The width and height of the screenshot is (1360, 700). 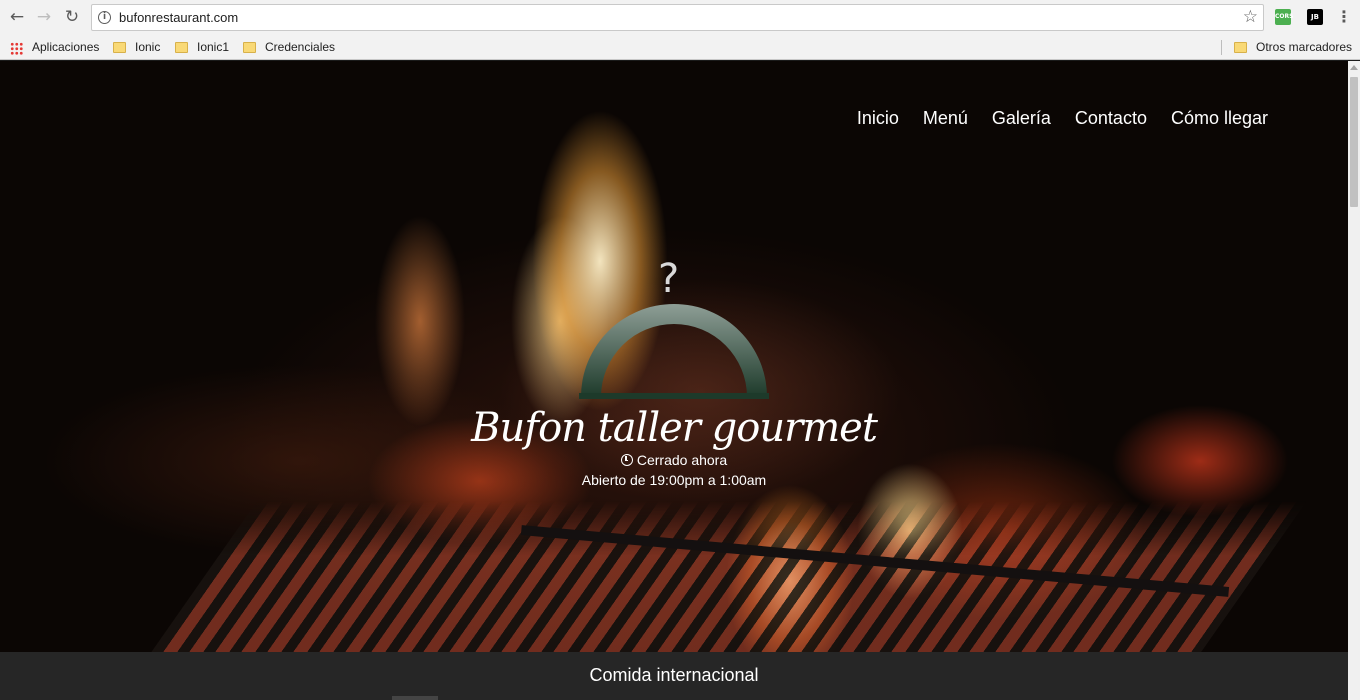 What do you see at coordinates (1250, 17) in the screenshot?
I see `bookmark-star-icon: ☆` at bounding box center [1250, 17].